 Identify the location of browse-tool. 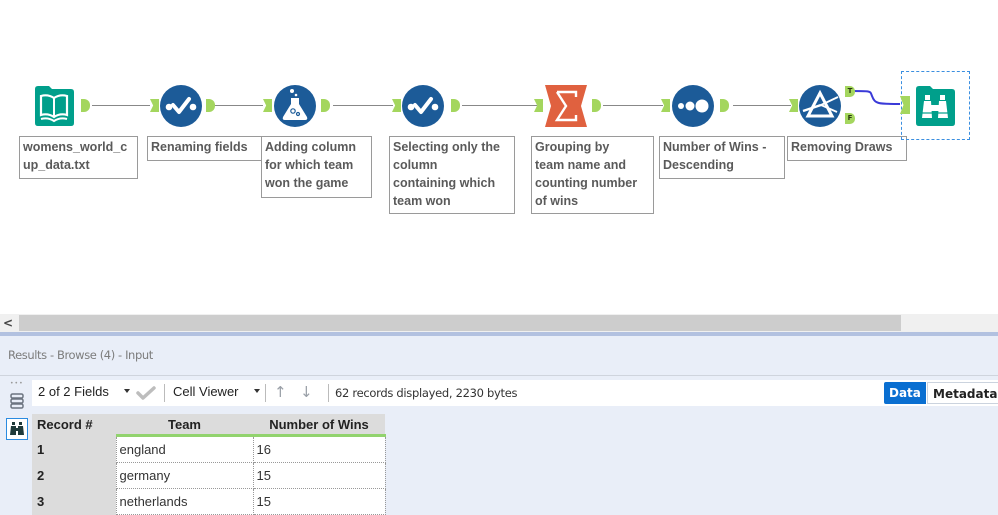
(935, 106).